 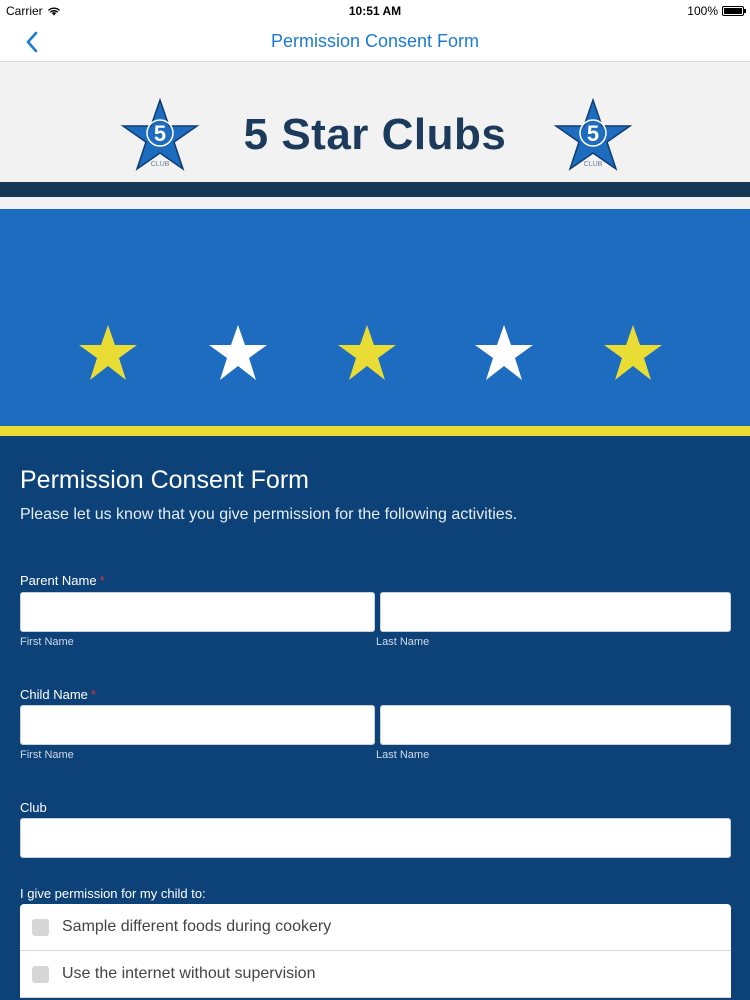 I want to click on logo-caption-left: CLUB, so click(x=160, y=164).